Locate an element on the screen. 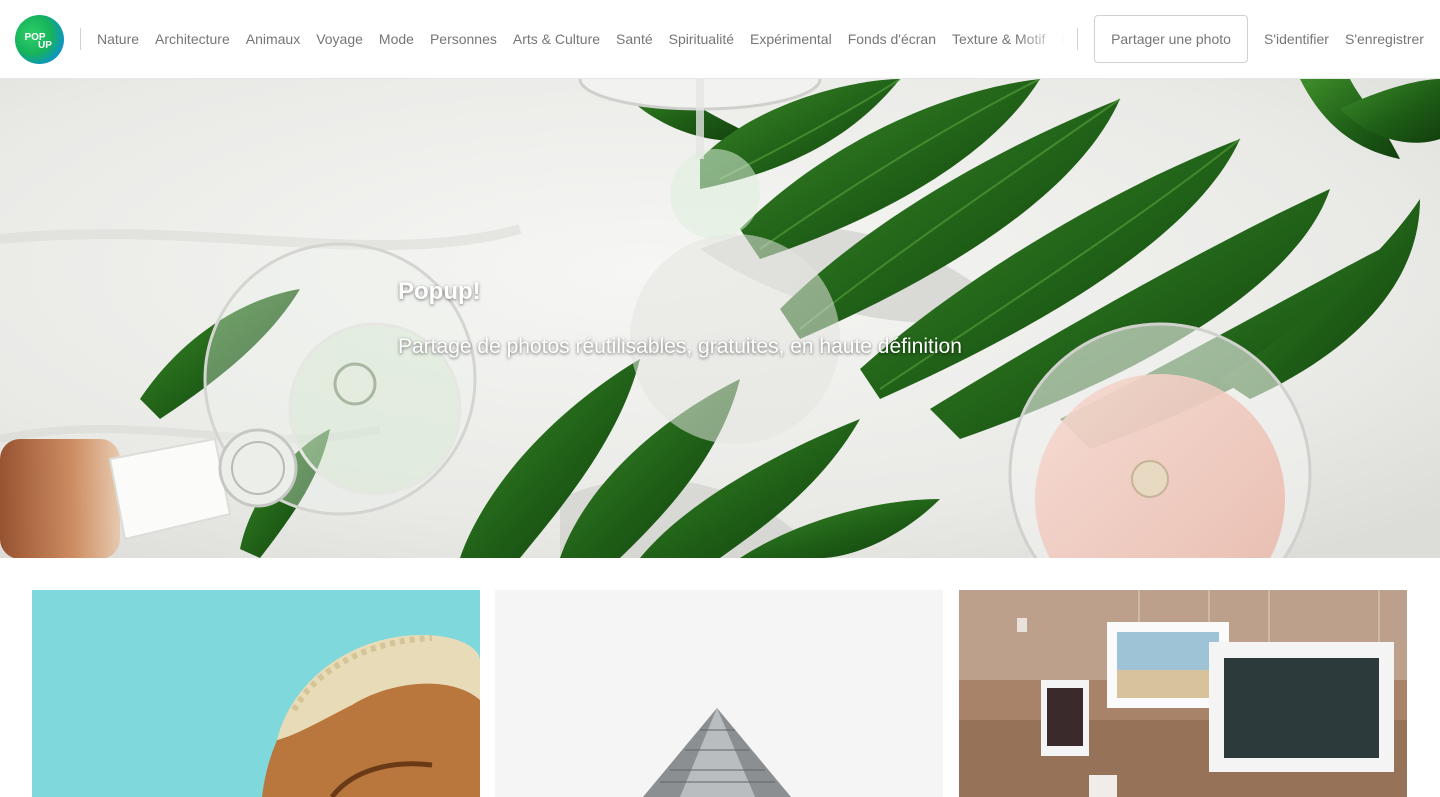 The width and height of the screenshot is (1440, 797). photo-architecture-image is located at coordinates (719, 693).